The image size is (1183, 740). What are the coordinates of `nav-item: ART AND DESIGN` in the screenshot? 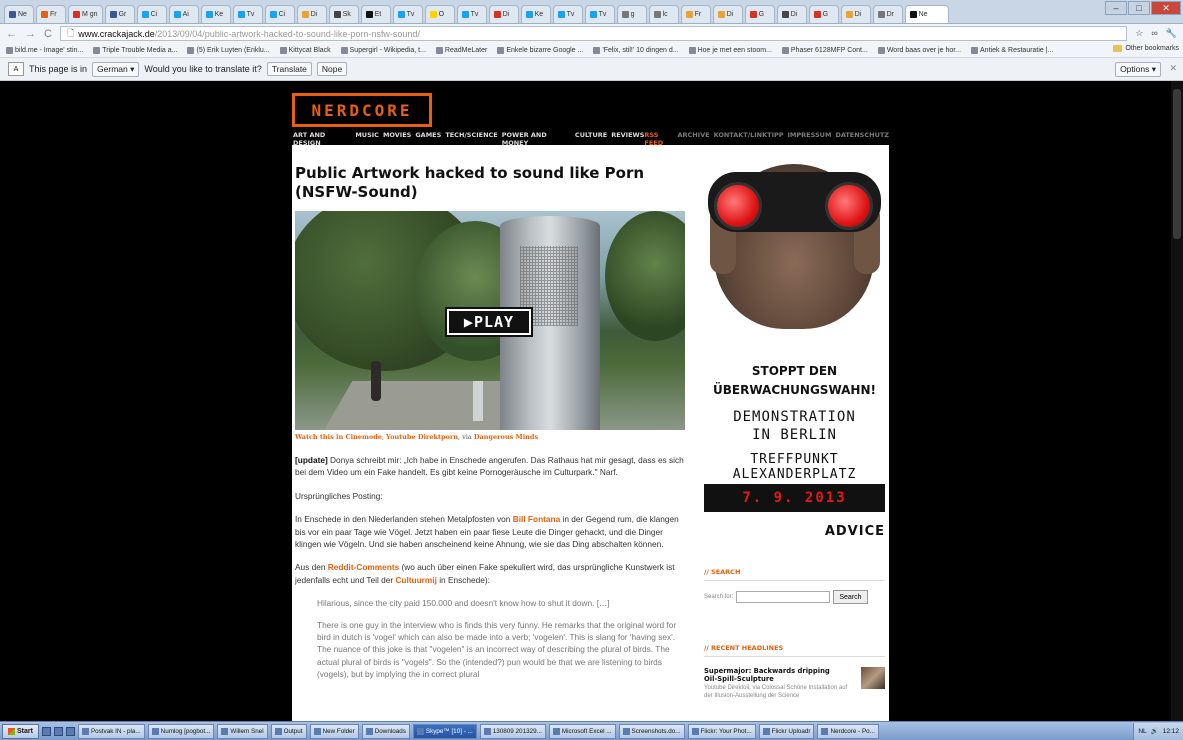 It's located at (322, 139).